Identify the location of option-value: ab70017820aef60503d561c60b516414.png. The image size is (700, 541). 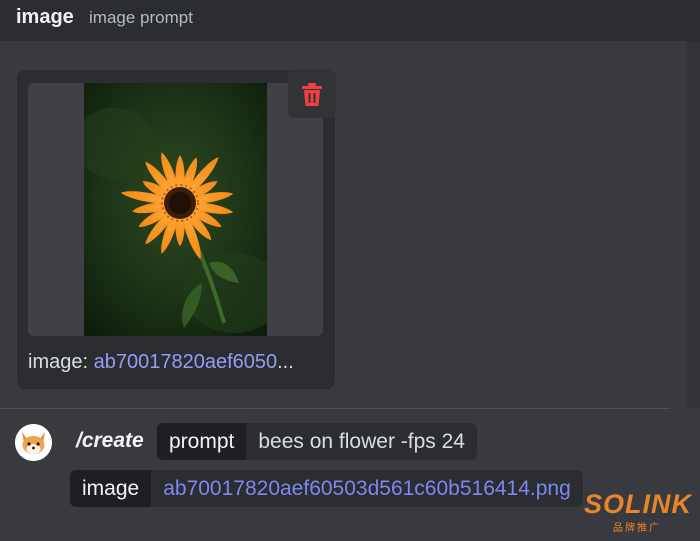
(367, 488).